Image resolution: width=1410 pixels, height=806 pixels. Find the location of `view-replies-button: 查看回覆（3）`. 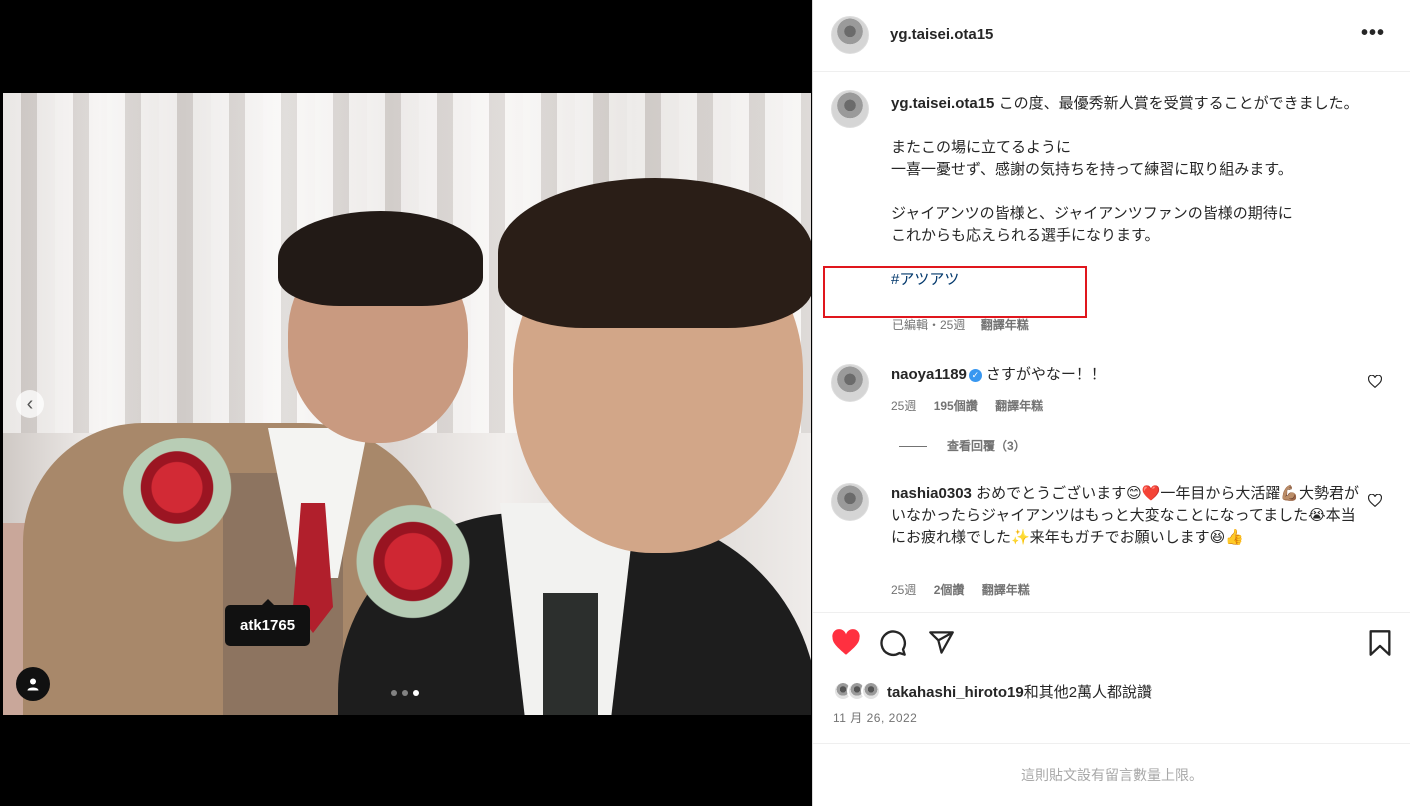

view-replies-button: 查看回覆（3） is located at coordinates (962, 445).